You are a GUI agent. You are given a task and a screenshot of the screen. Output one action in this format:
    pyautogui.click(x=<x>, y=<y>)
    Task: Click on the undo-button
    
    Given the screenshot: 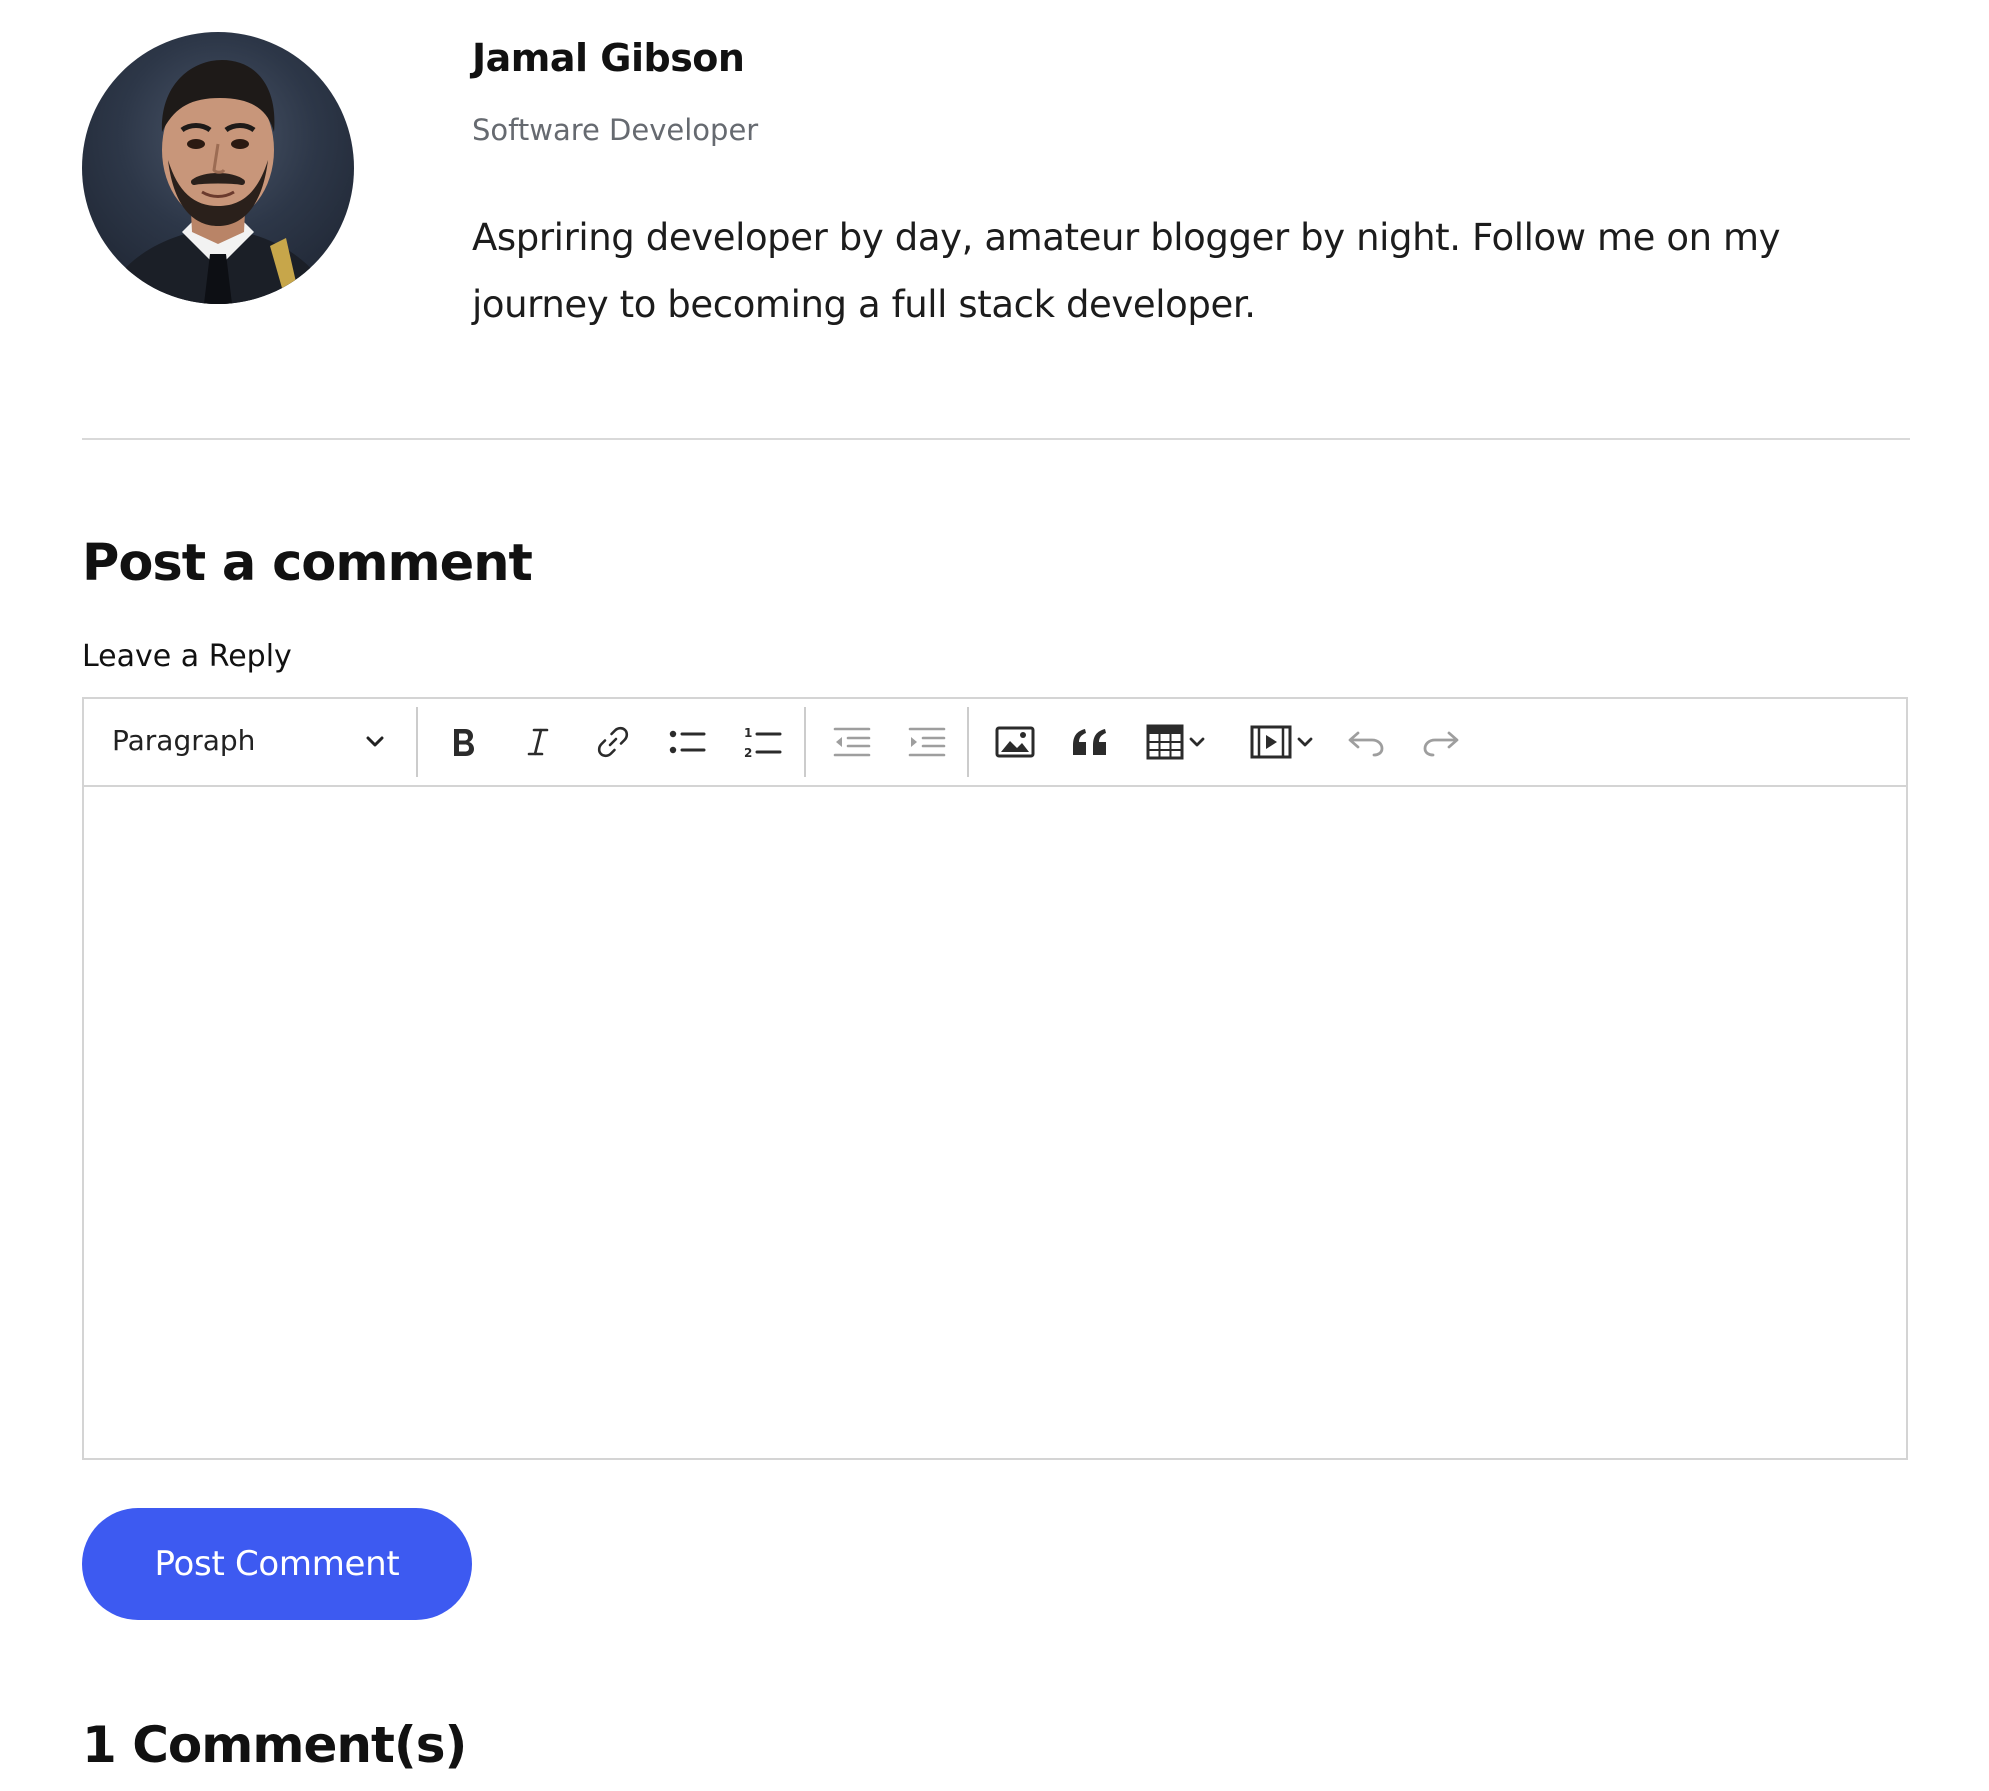 What is the action you would take?
    pyautogui.click(x=1366, y=742)
    